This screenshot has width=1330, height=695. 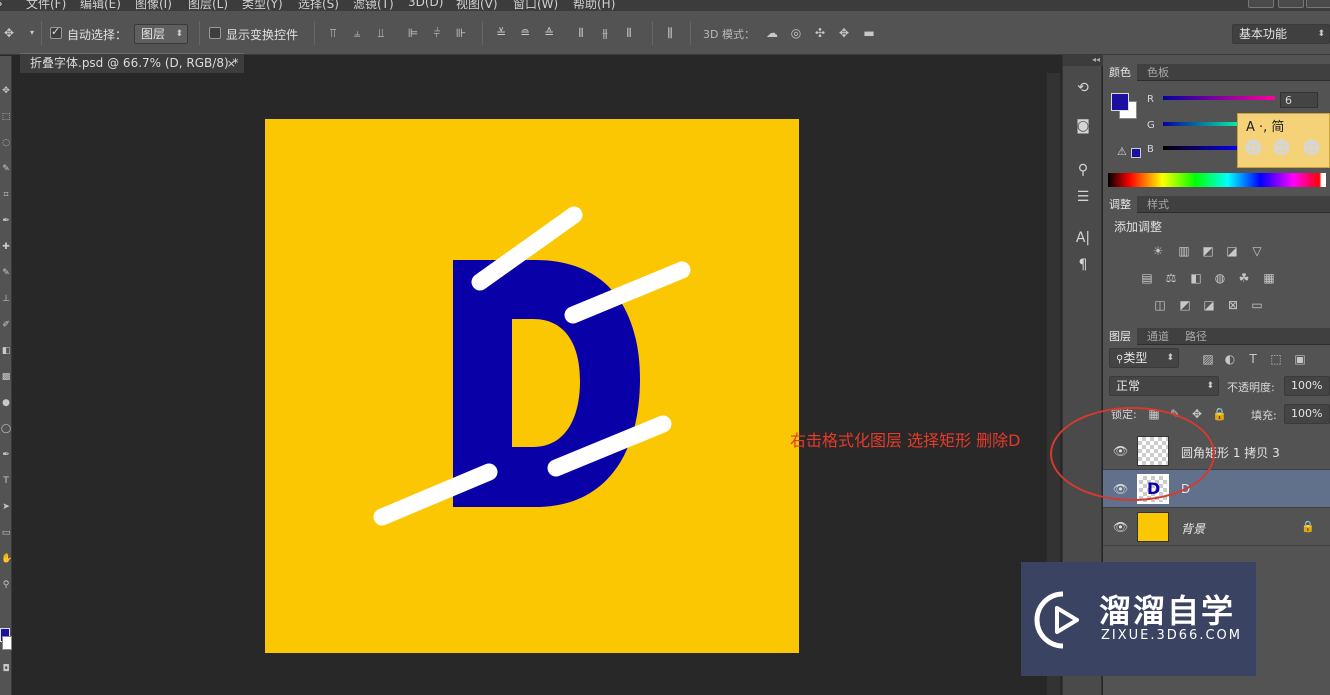 I want to click on distribute-right-icon: ⫴, so click(x=629, y=33).